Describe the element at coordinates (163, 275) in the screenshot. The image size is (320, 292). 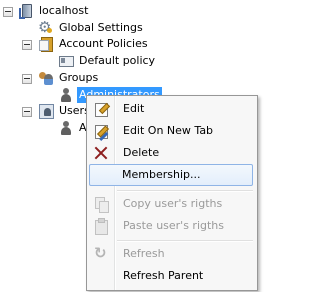
I see `menu-label-refresh-parent: Refresh Parent` at that location.